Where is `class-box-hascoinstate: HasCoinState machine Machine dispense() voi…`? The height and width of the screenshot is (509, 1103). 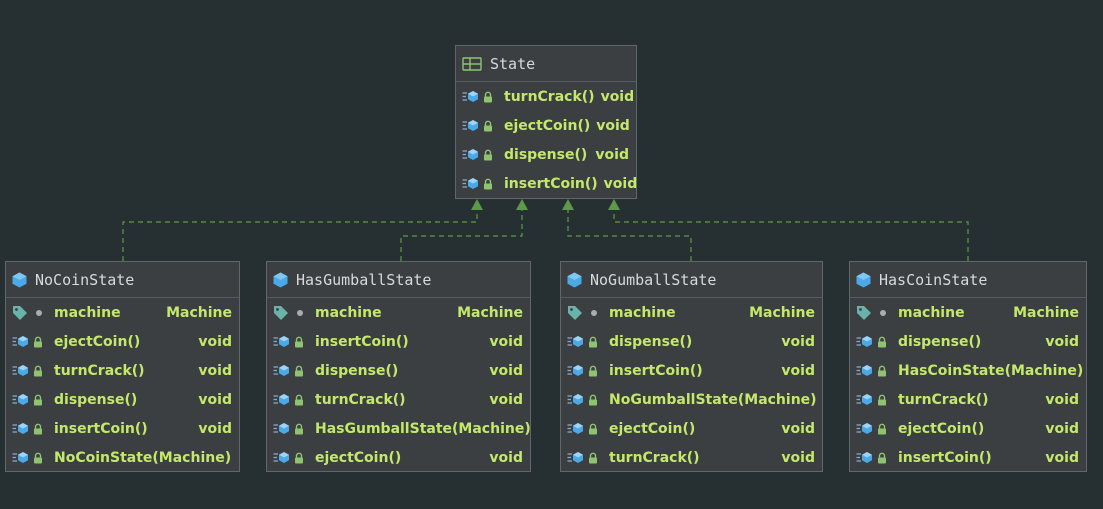 class-box-hascoinstate: HasCoinState machine Machine dispense() voi… is located at coordinates (968, 366).